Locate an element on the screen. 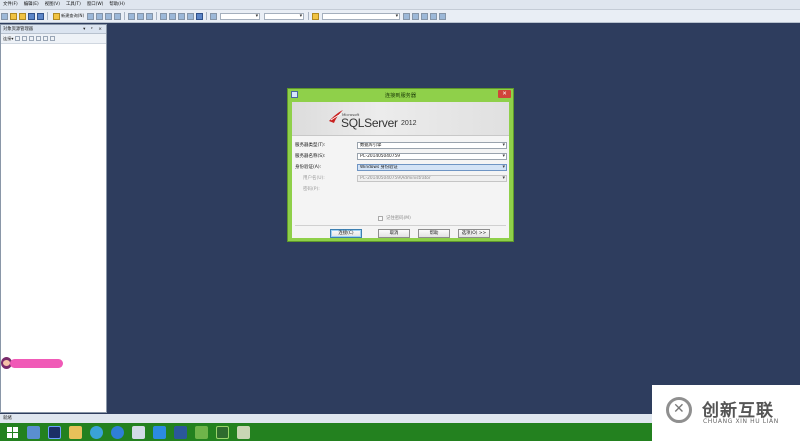 This screenshot has width=800, height=441. save-icon is located at coordinates (31, 16).